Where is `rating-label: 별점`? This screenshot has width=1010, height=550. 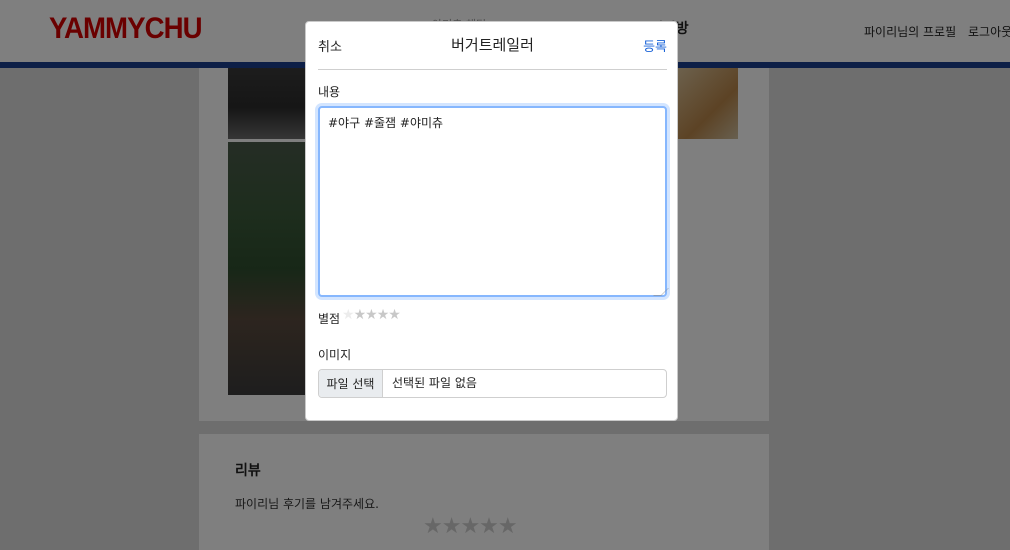
rating-label: 별점 is located at coordinates (329, 319).